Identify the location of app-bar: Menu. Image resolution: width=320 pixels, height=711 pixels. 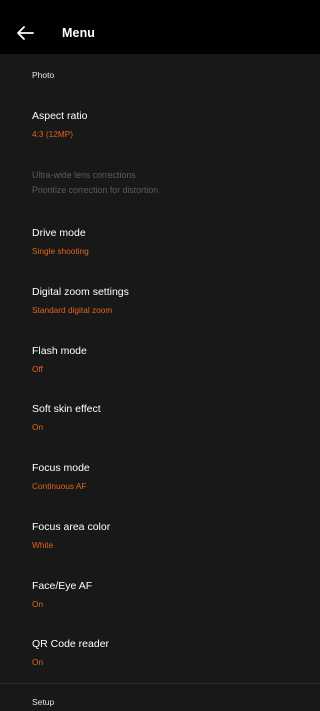
(160, 27).